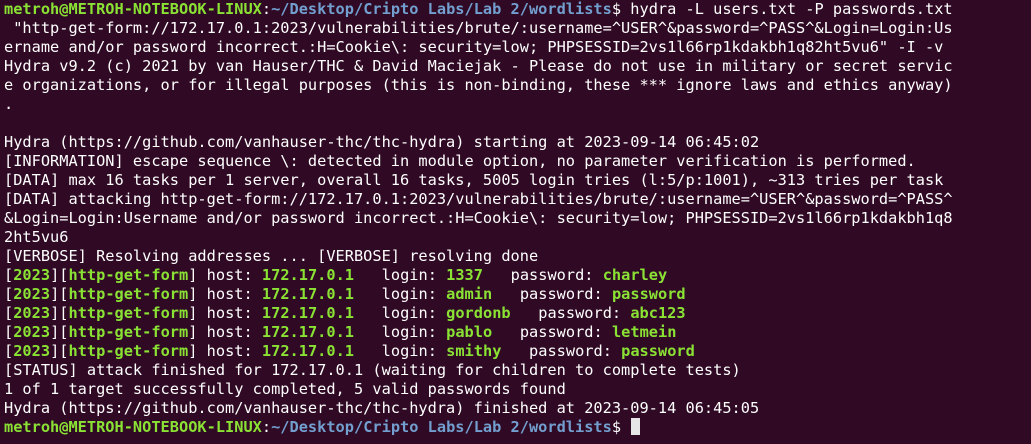 The width and height of the screenshot is (1031, 444). What do you see at coordinates (791, 9) in the screenshot?
I see `command-text: hydra -L users.txt -P passwords.txt` at bounding box center [791, 9].